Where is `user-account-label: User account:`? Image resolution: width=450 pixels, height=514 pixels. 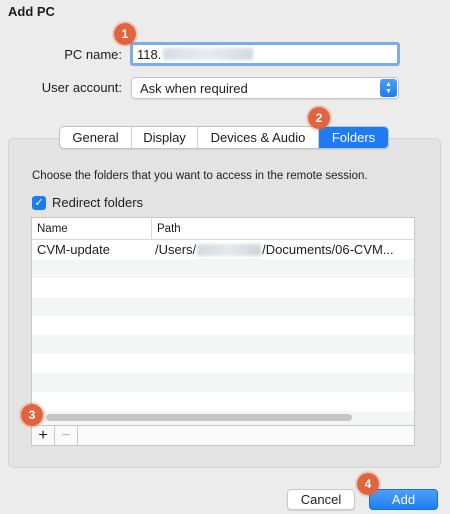
user-account-label: User account: is located at coordinates (81, 87).